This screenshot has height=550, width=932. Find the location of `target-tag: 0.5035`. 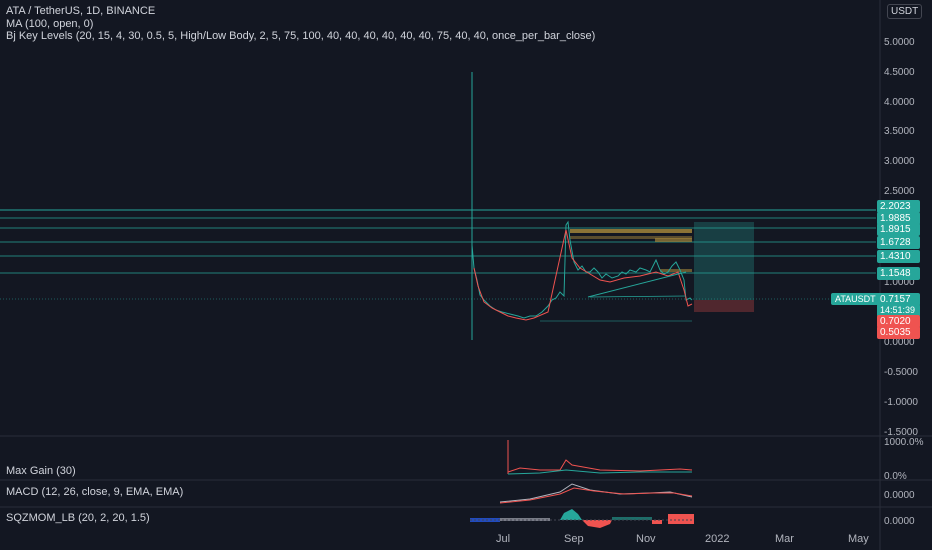

target-tag: 0.5035 is located at coordinates (898, 332).